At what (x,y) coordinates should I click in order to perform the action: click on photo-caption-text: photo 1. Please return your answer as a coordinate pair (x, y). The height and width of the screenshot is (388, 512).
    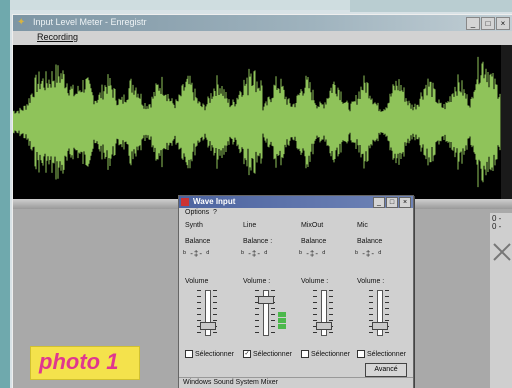
    Looking at the image, I should click on (79, 361).